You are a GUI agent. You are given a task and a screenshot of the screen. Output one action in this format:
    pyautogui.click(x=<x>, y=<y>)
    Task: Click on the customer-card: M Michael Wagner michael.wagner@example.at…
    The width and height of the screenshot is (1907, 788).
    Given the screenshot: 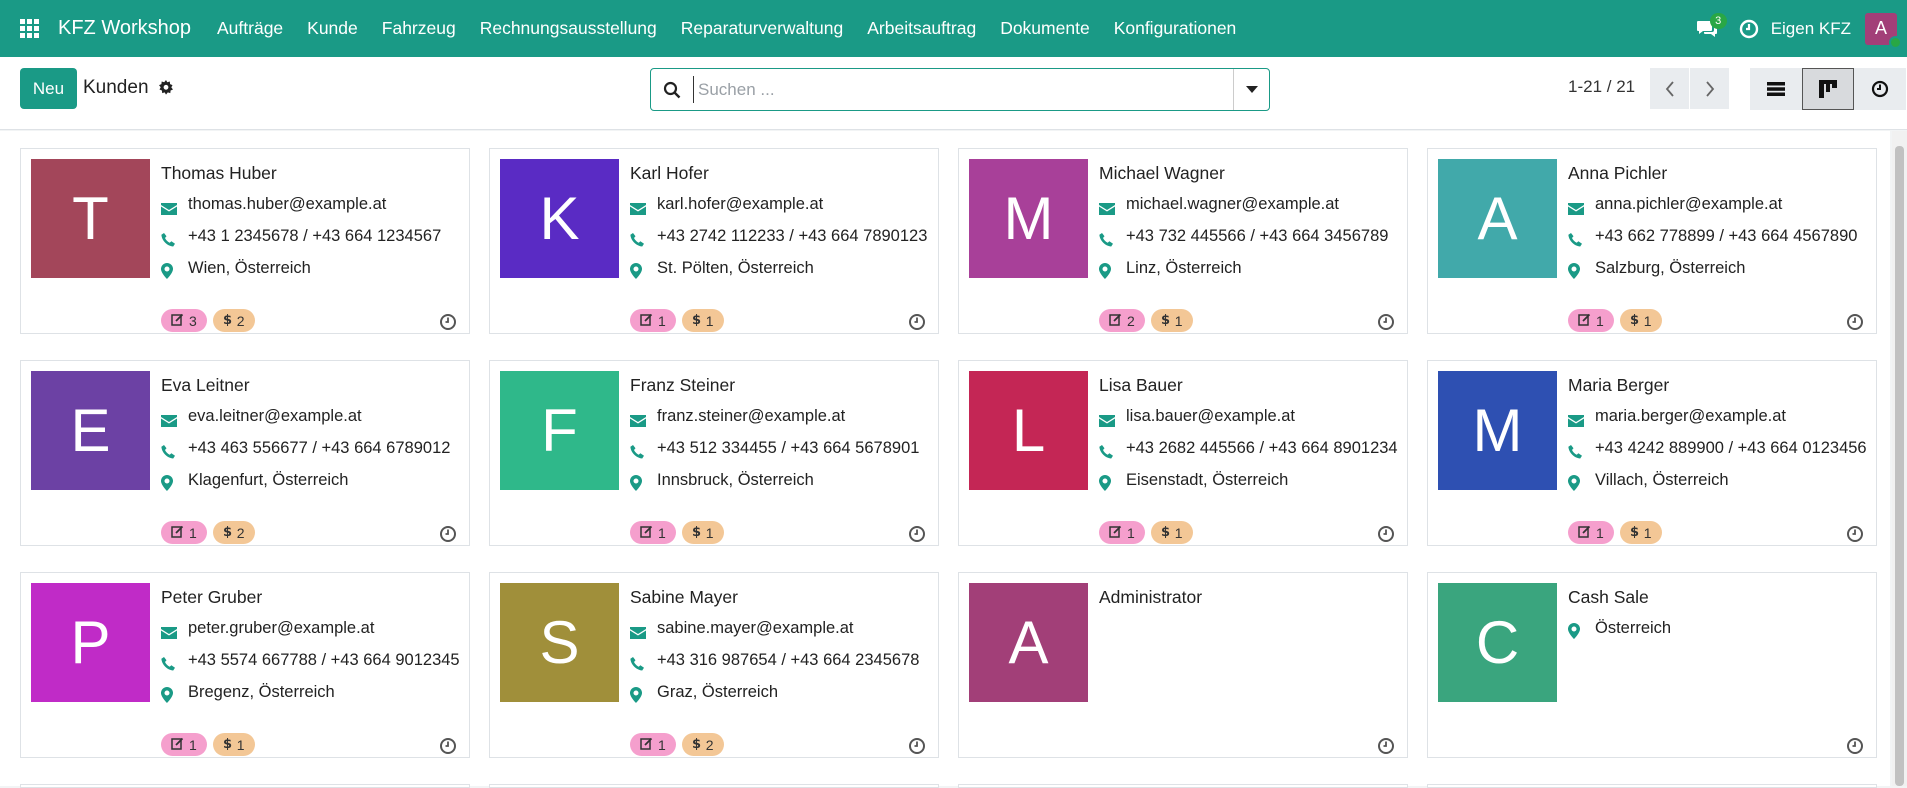 What is the action you would take?
    pyautogui.click(x=1183, y=241)
    